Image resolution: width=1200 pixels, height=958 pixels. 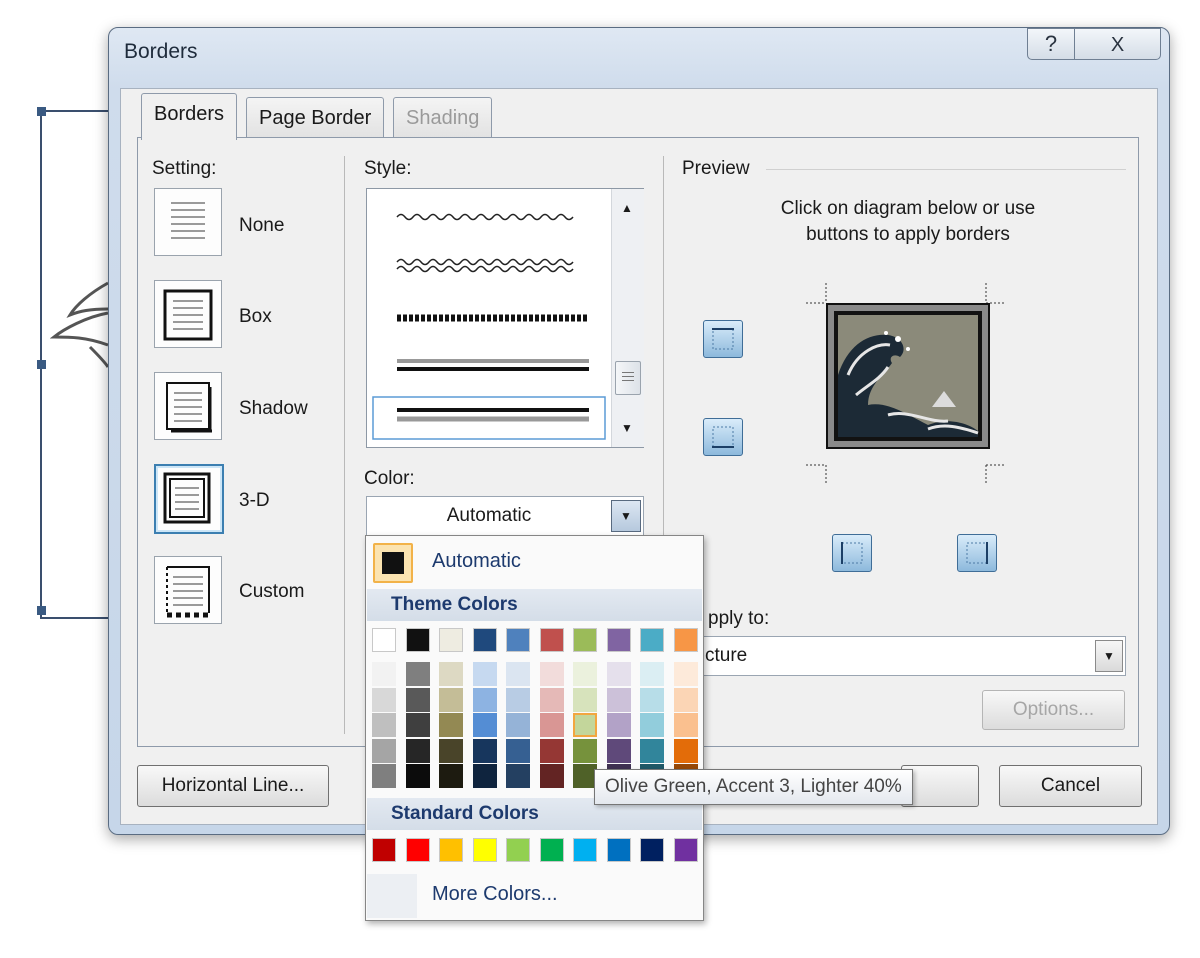 What do you see at coordinates (628, 378) in the screenshot?
I see `scroll-thumb` at bounding box center [628, 378].